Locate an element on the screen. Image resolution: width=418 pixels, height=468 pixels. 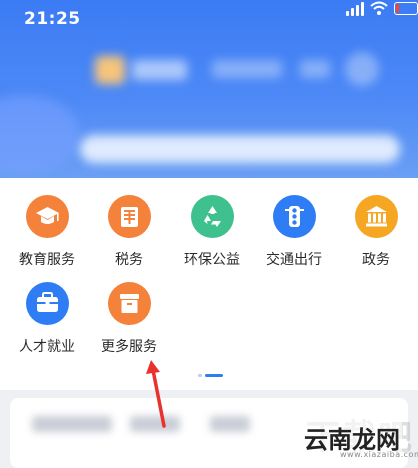
blurred-location is located at coordinates (247, 69).